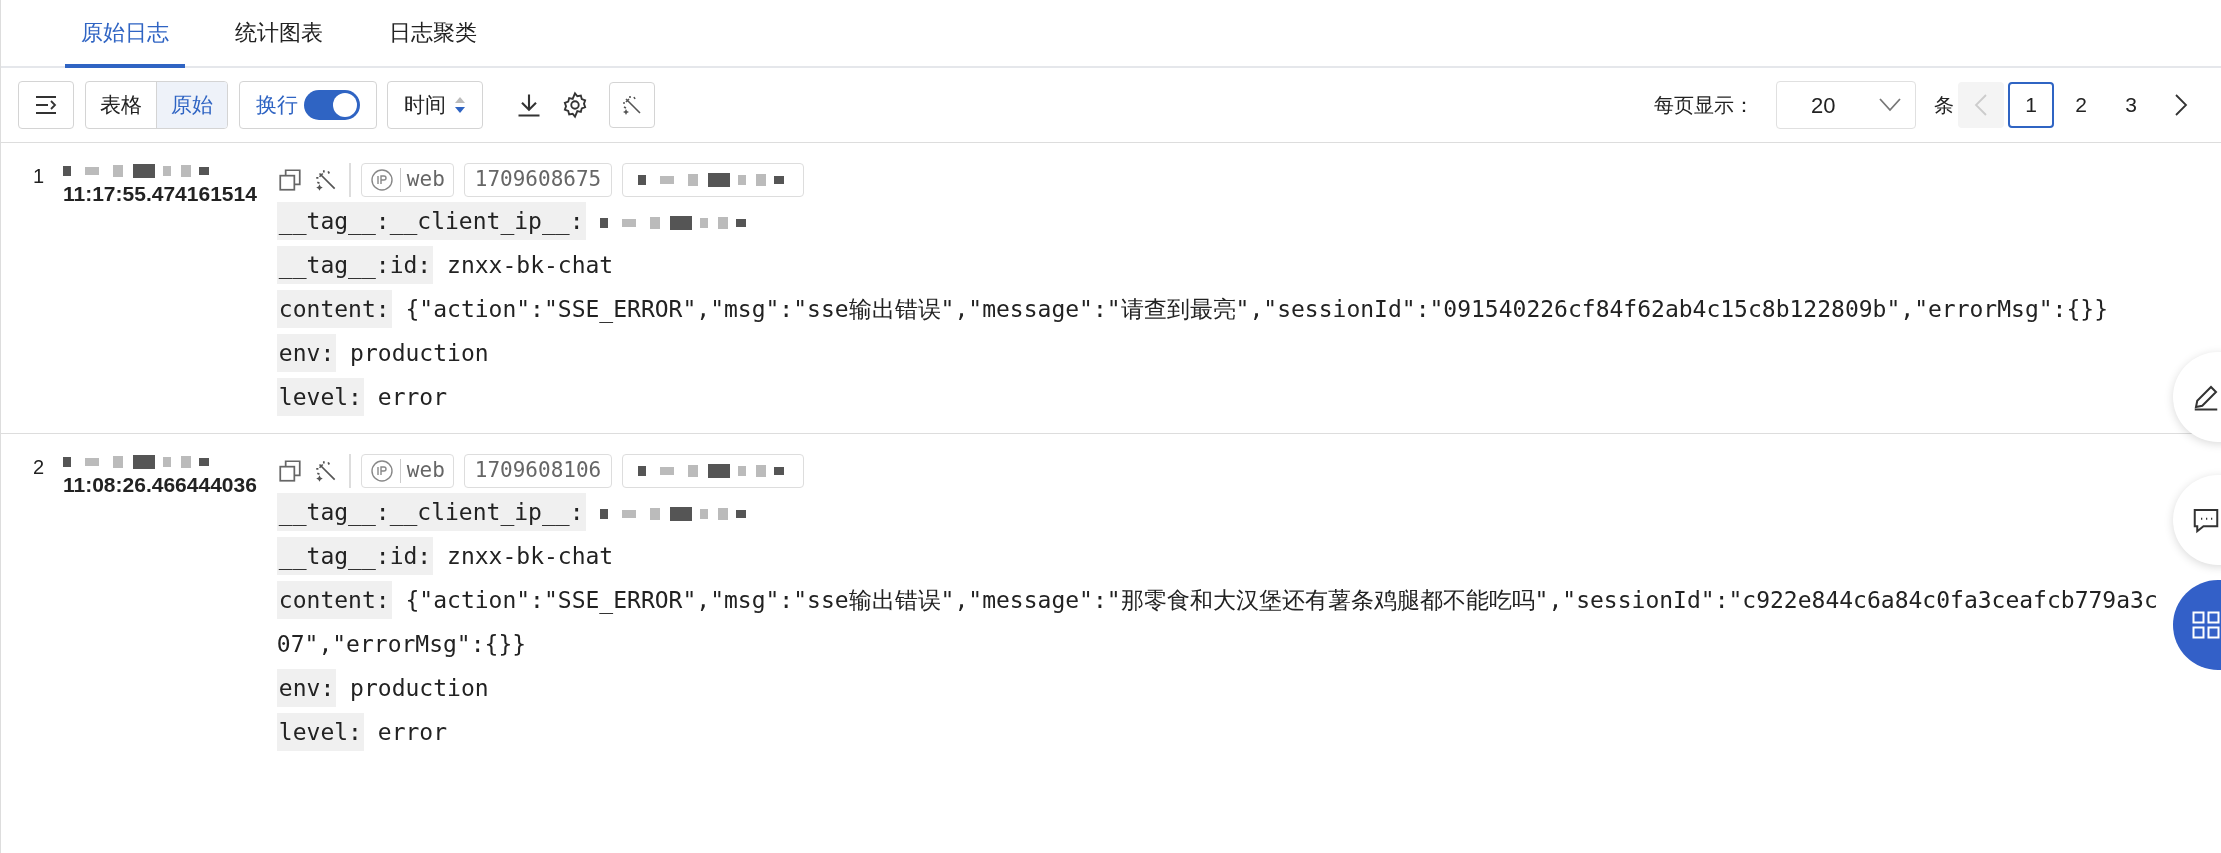 Image resolution: width=2221 pixels, height=853 pixels. What do you see at coordinates (39, 176) in the screenshot?
I see `row-index: 1` at bounding box center [39, 176].